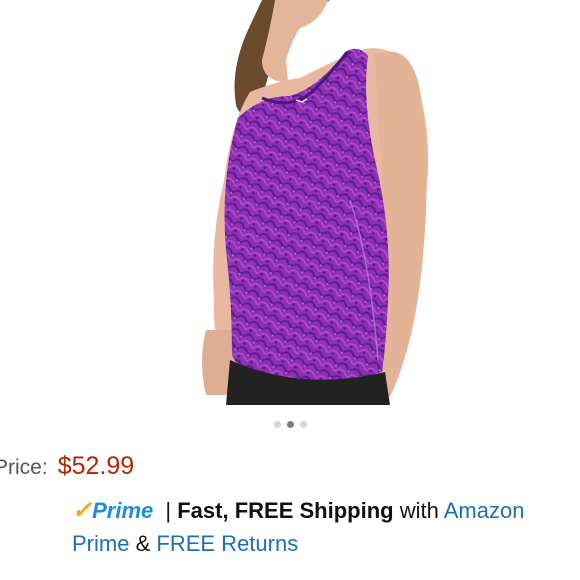 The image size is (580, 580). Describe the element at coordinates (143, 543) in the screenshot. I see `ampersand: &` at that location.